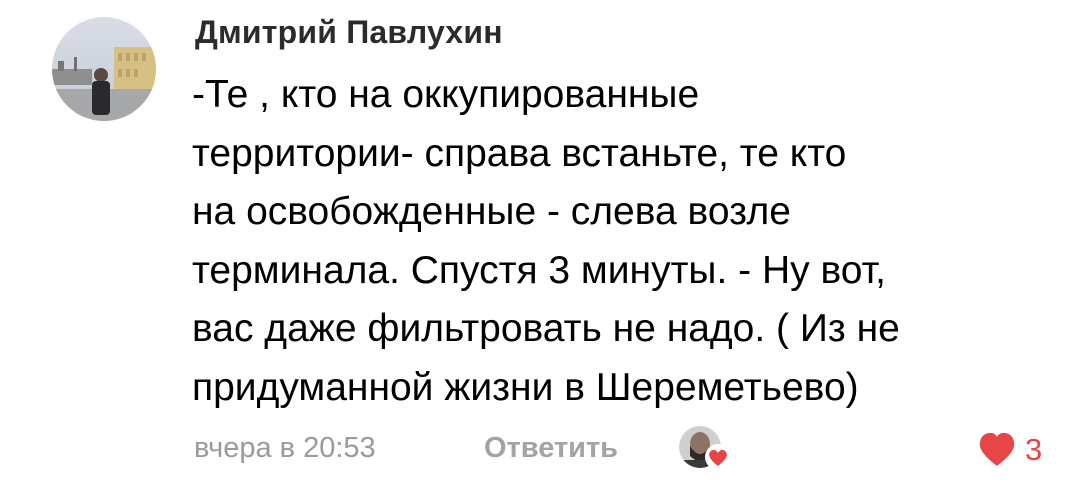 The height and width of the screenshot is (495, 1080). Describe the element at coordinates (624, 449) in the screenshot. I see `comment-footer: вчера в 20:53 Ответить 3` at that location.